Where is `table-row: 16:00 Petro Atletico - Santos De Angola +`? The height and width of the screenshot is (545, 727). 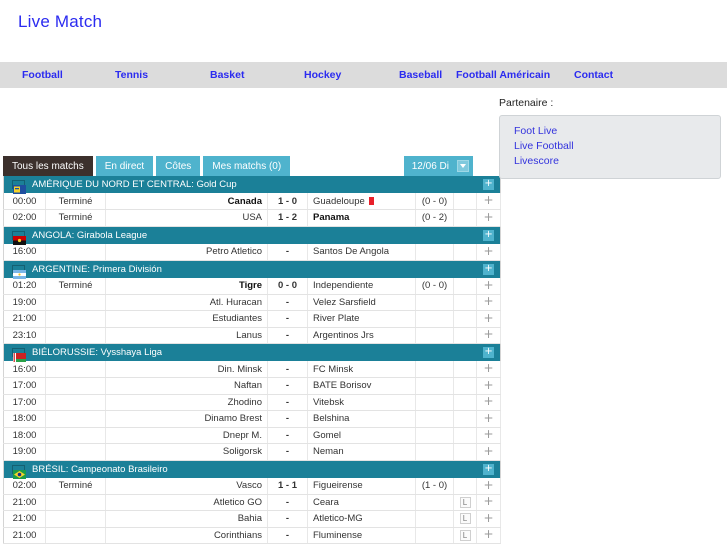
table-row: 16:00 Petro Atletico - Santos De Angola + is located at coordinates (252, 252).